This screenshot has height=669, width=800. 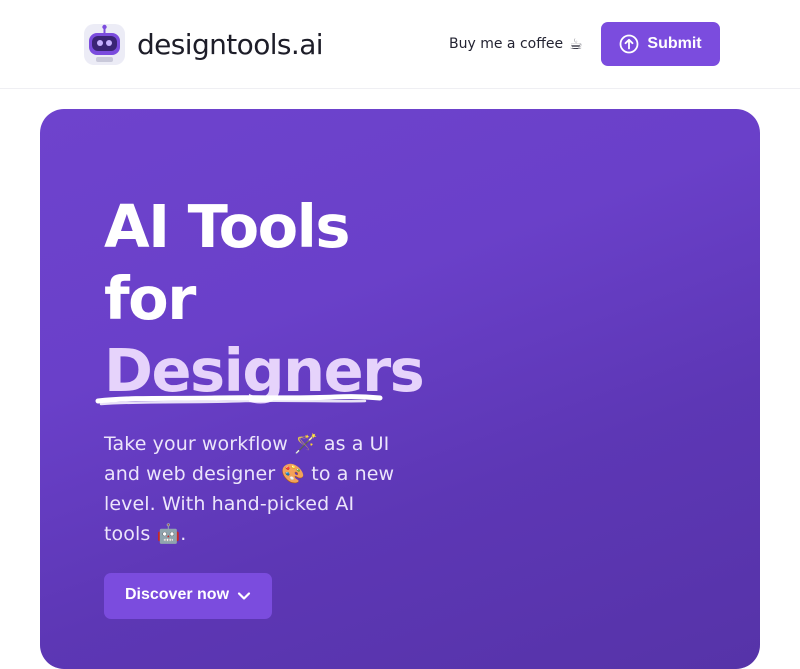 I want to click on coffee-label: Buy me a coffee, so click(x=506, y=44).